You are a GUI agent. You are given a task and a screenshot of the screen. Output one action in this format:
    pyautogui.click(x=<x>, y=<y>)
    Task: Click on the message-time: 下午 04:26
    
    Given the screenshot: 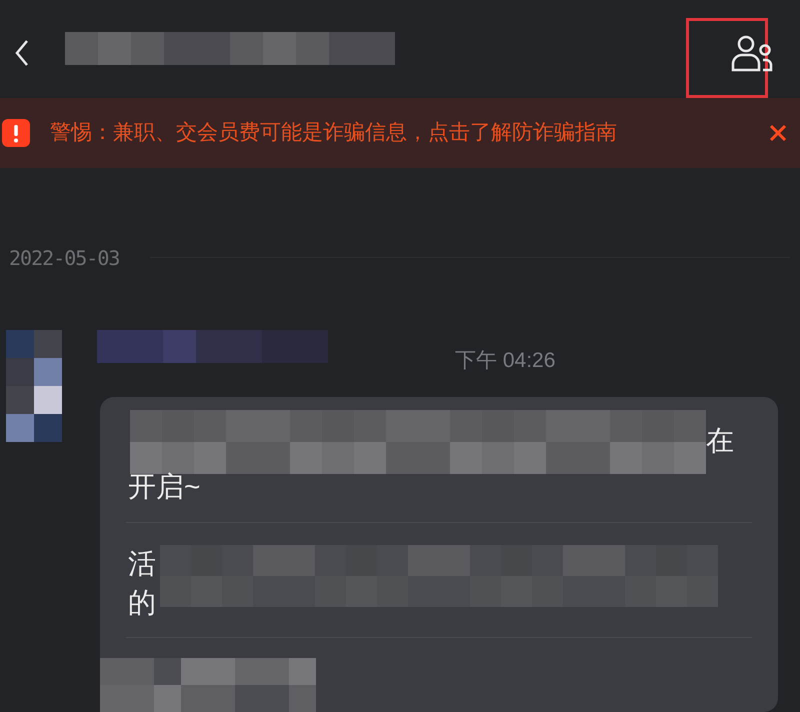 What is the action you would take?
    pyautogui.click(x=505, y=361)
    